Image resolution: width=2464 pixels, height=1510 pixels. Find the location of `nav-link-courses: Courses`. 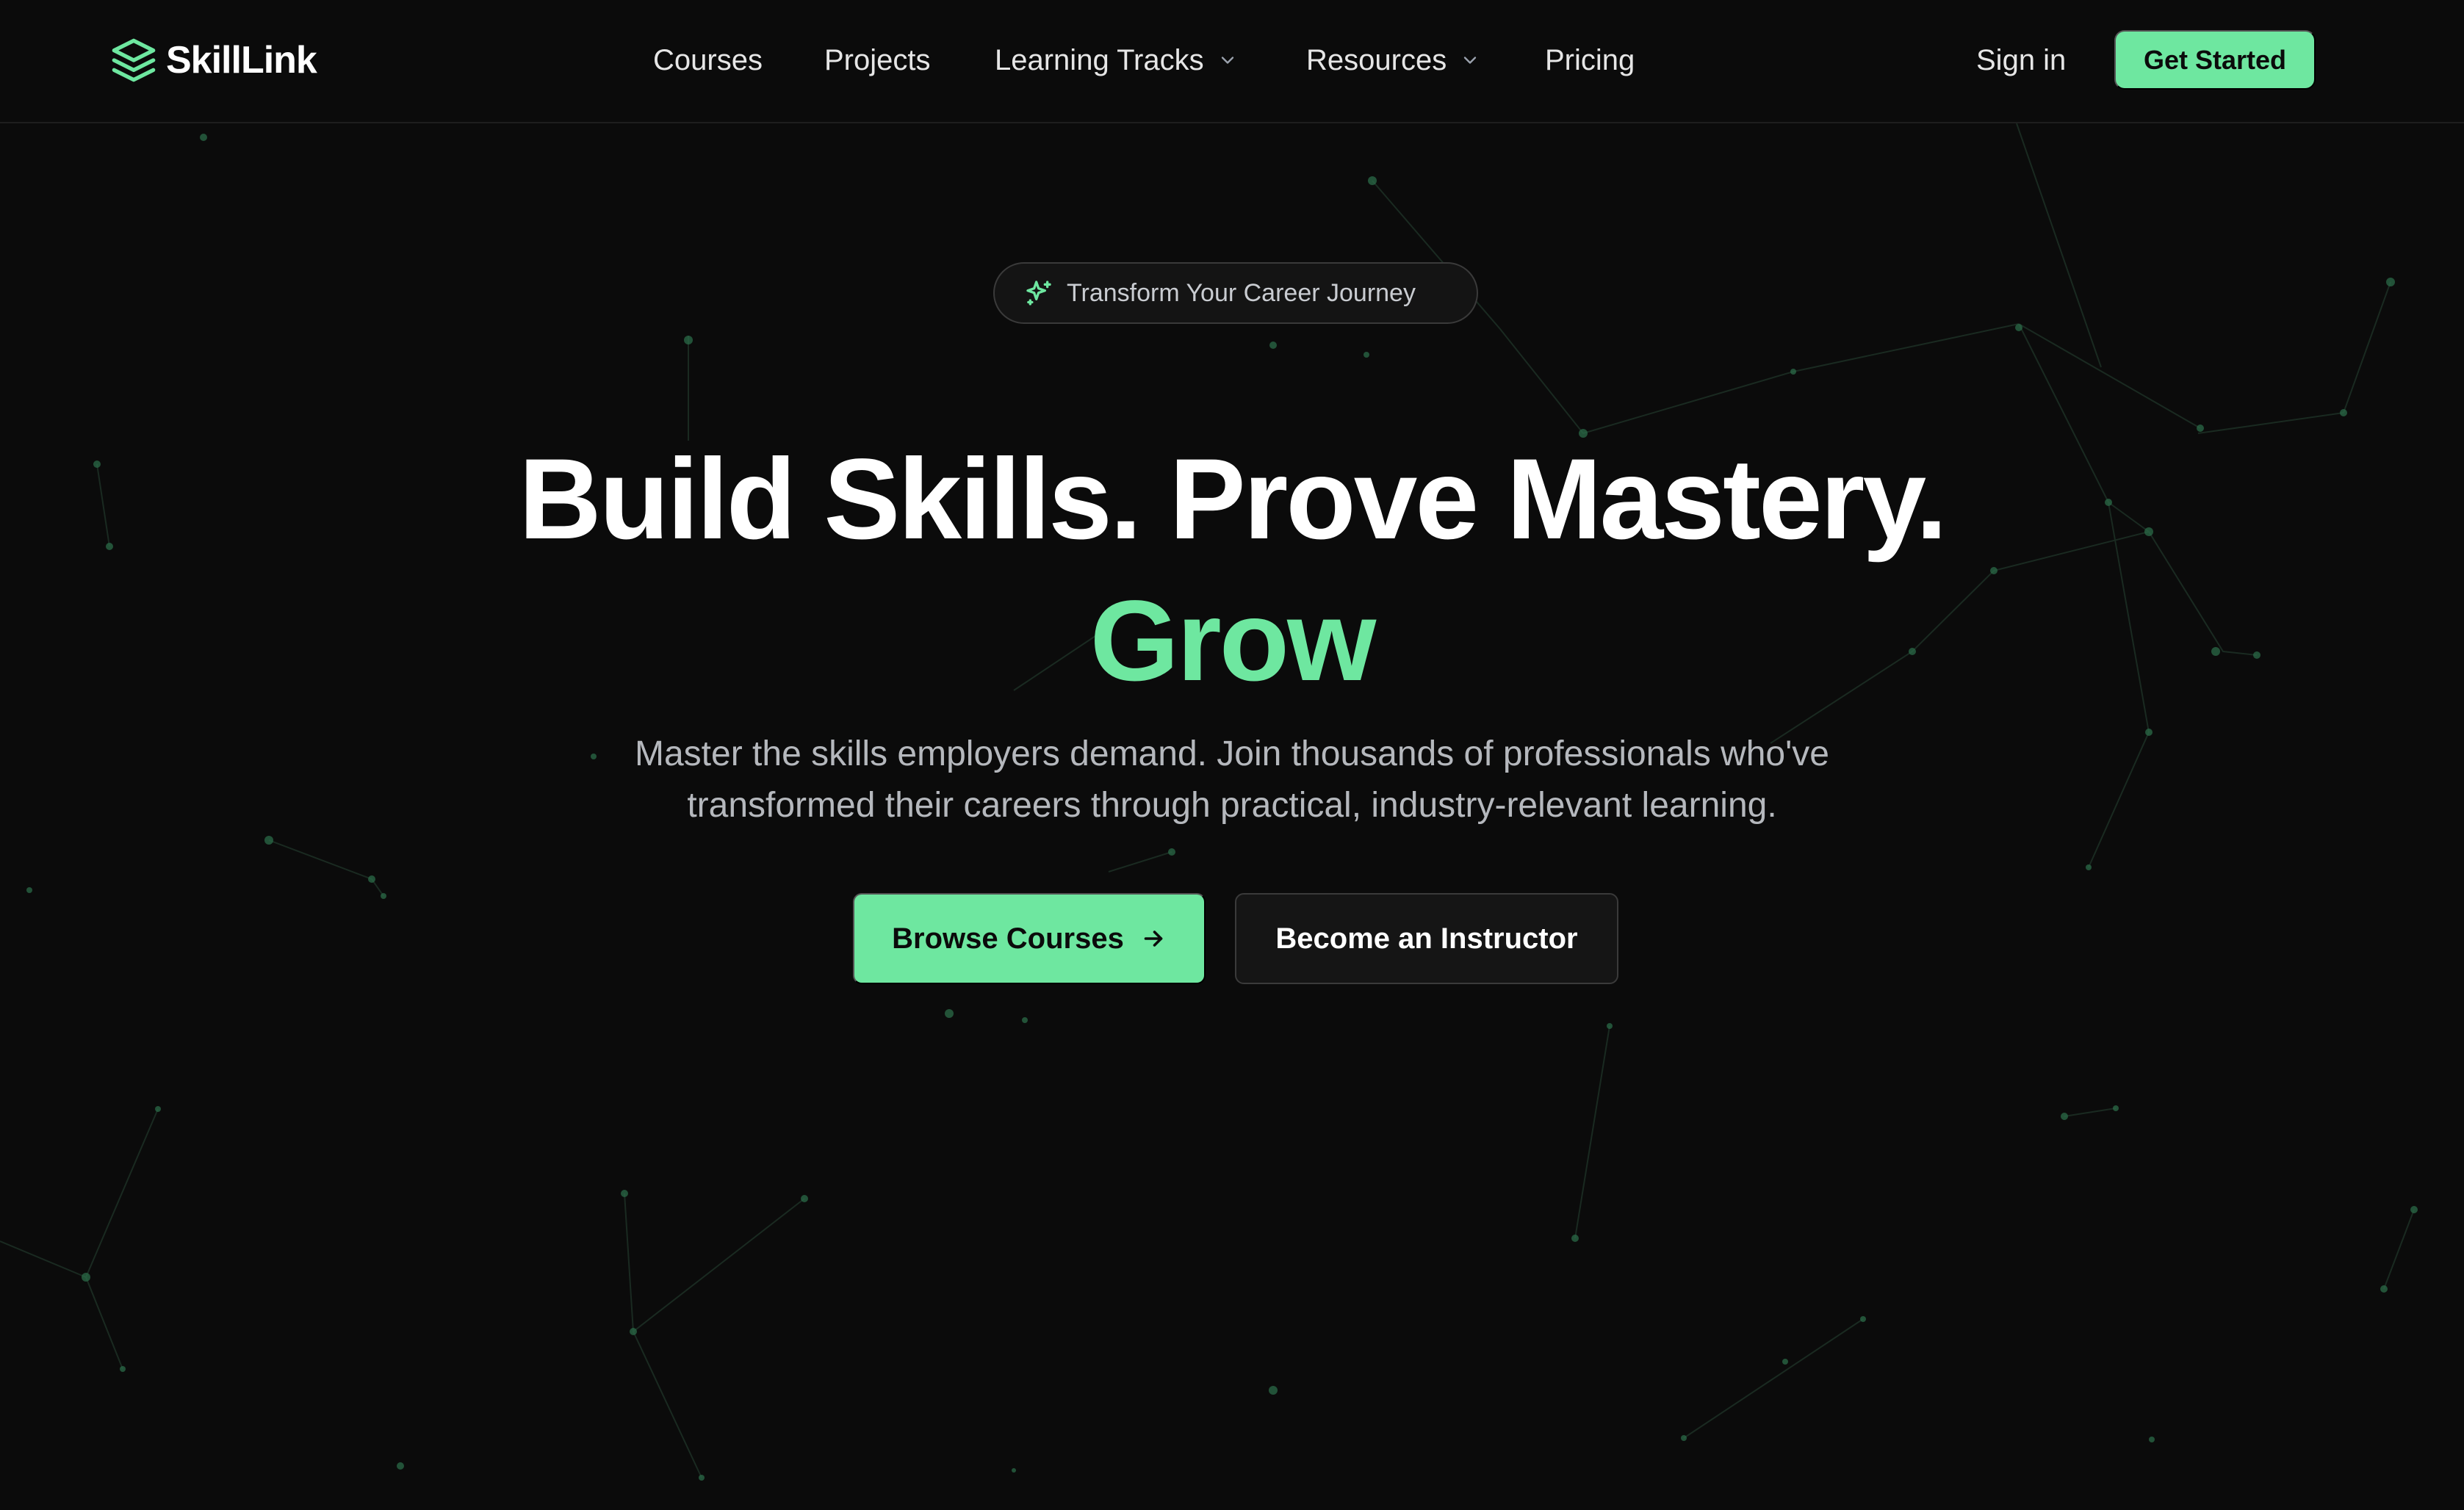

nav-link-courses: Courses is located at coordinates (708, 60).